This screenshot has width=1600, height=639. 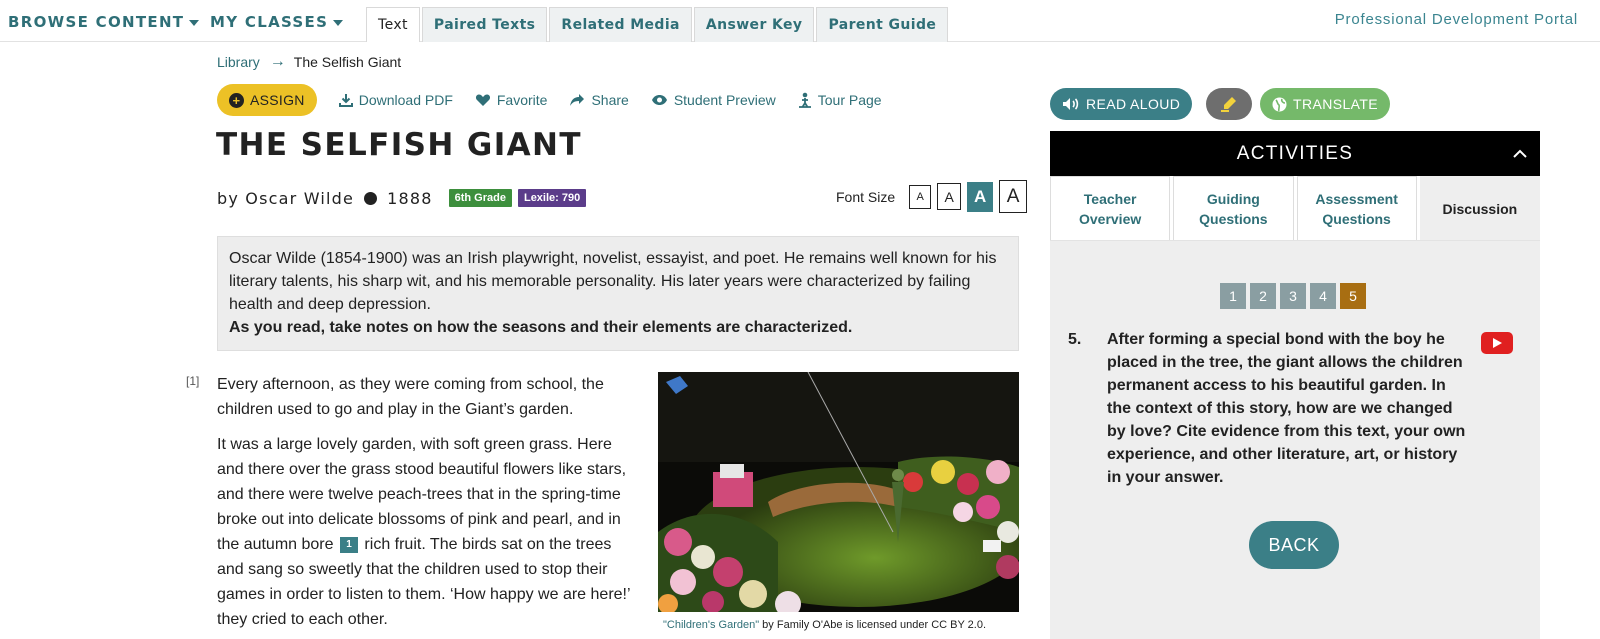 I want to click on read-aloud-label: READ ALOUD, so click(x=1133, y=104).